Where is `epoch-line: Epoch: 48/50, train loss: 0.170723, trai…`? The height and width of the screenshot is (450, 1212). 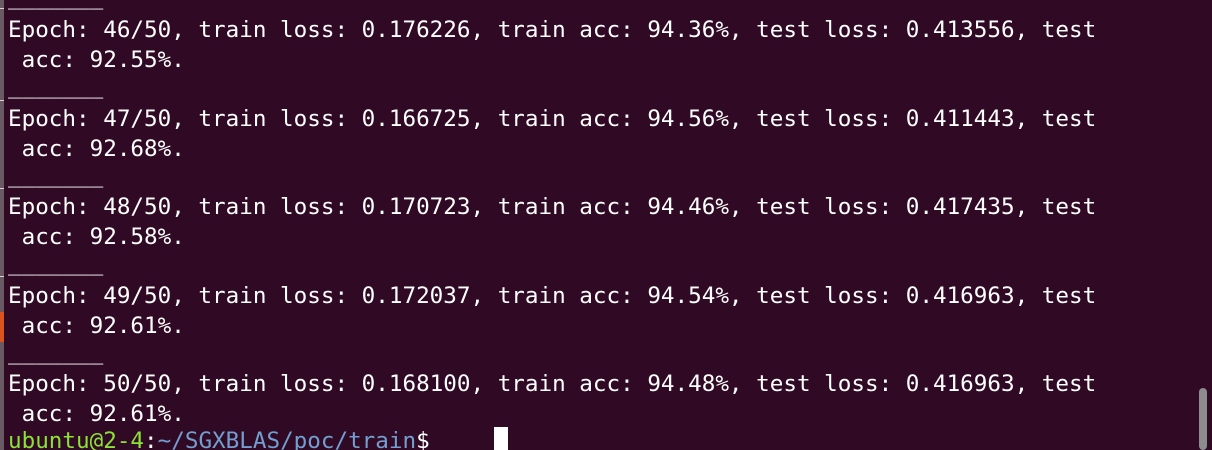 epoch-line: Epoch: 48/50, train loss: 0.170723, trai… is located at coordinates (552, 207).